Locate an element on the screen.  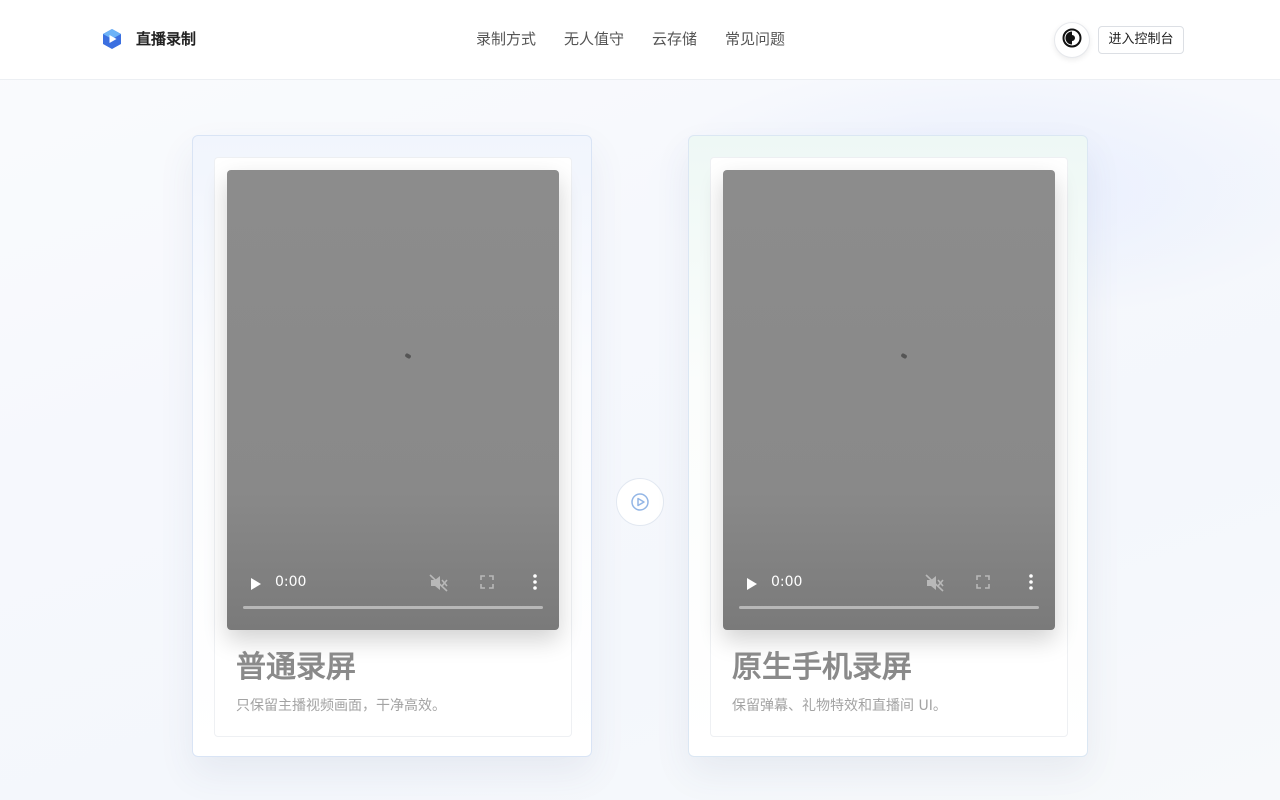
logo-icon is located at coordinates (112, 39).